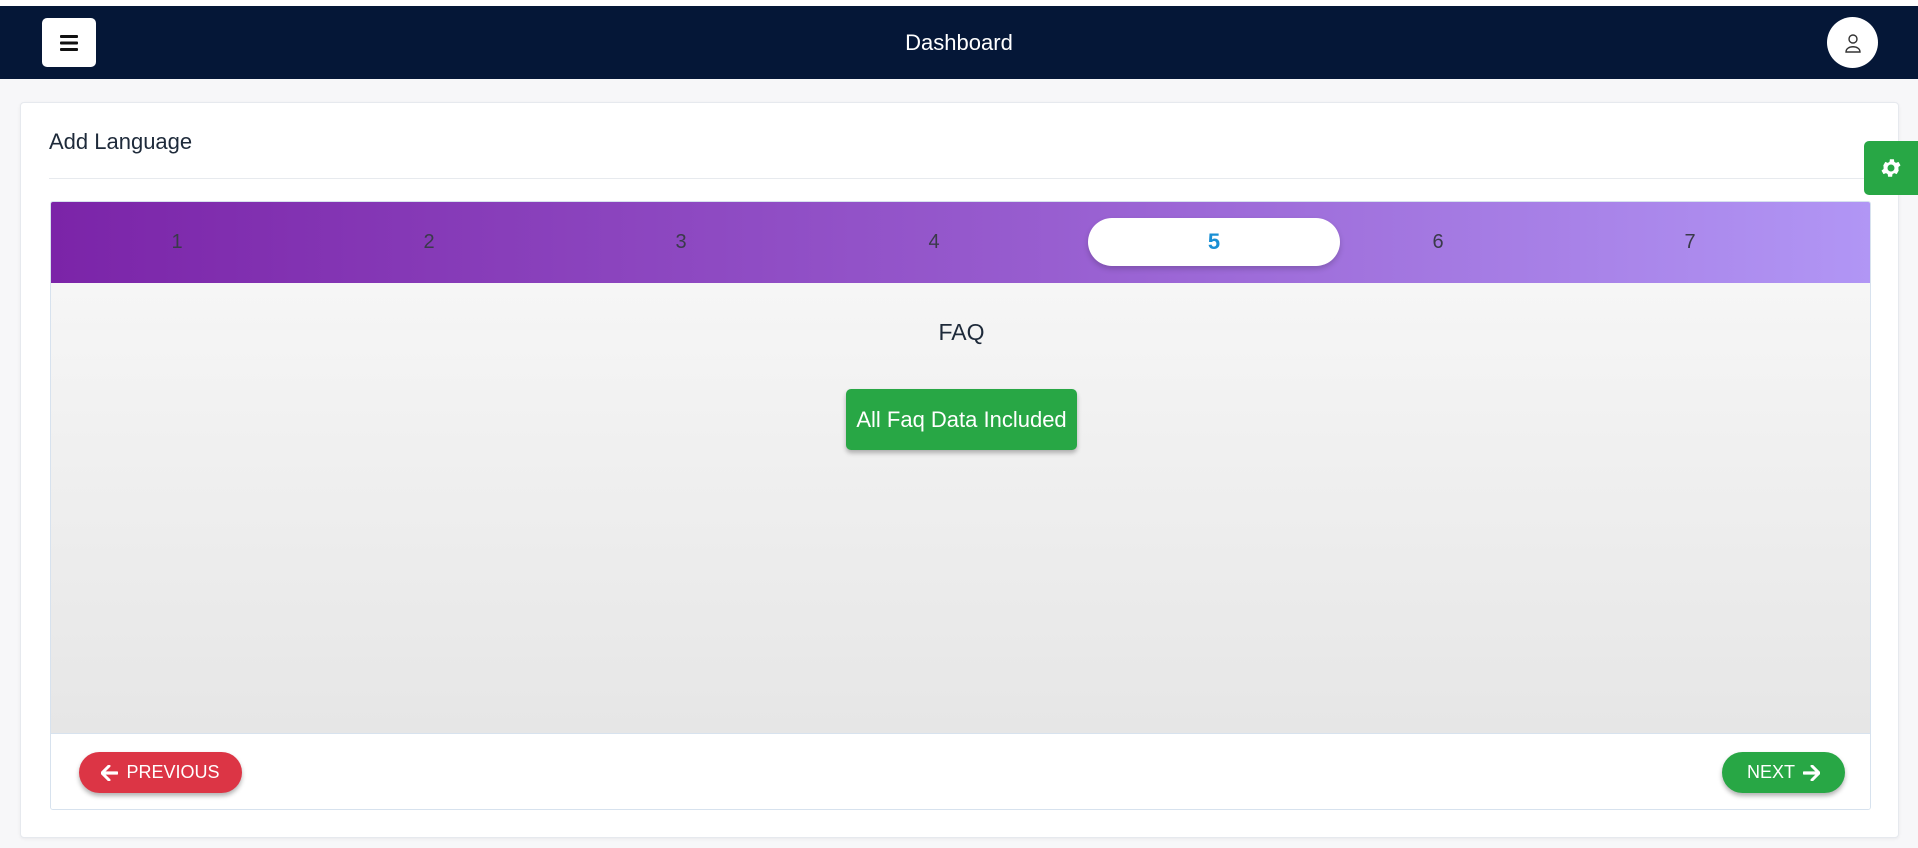 This screenshot has height=848, width=1918. I want to click on next-button: NEXT, so click(1783, 772).